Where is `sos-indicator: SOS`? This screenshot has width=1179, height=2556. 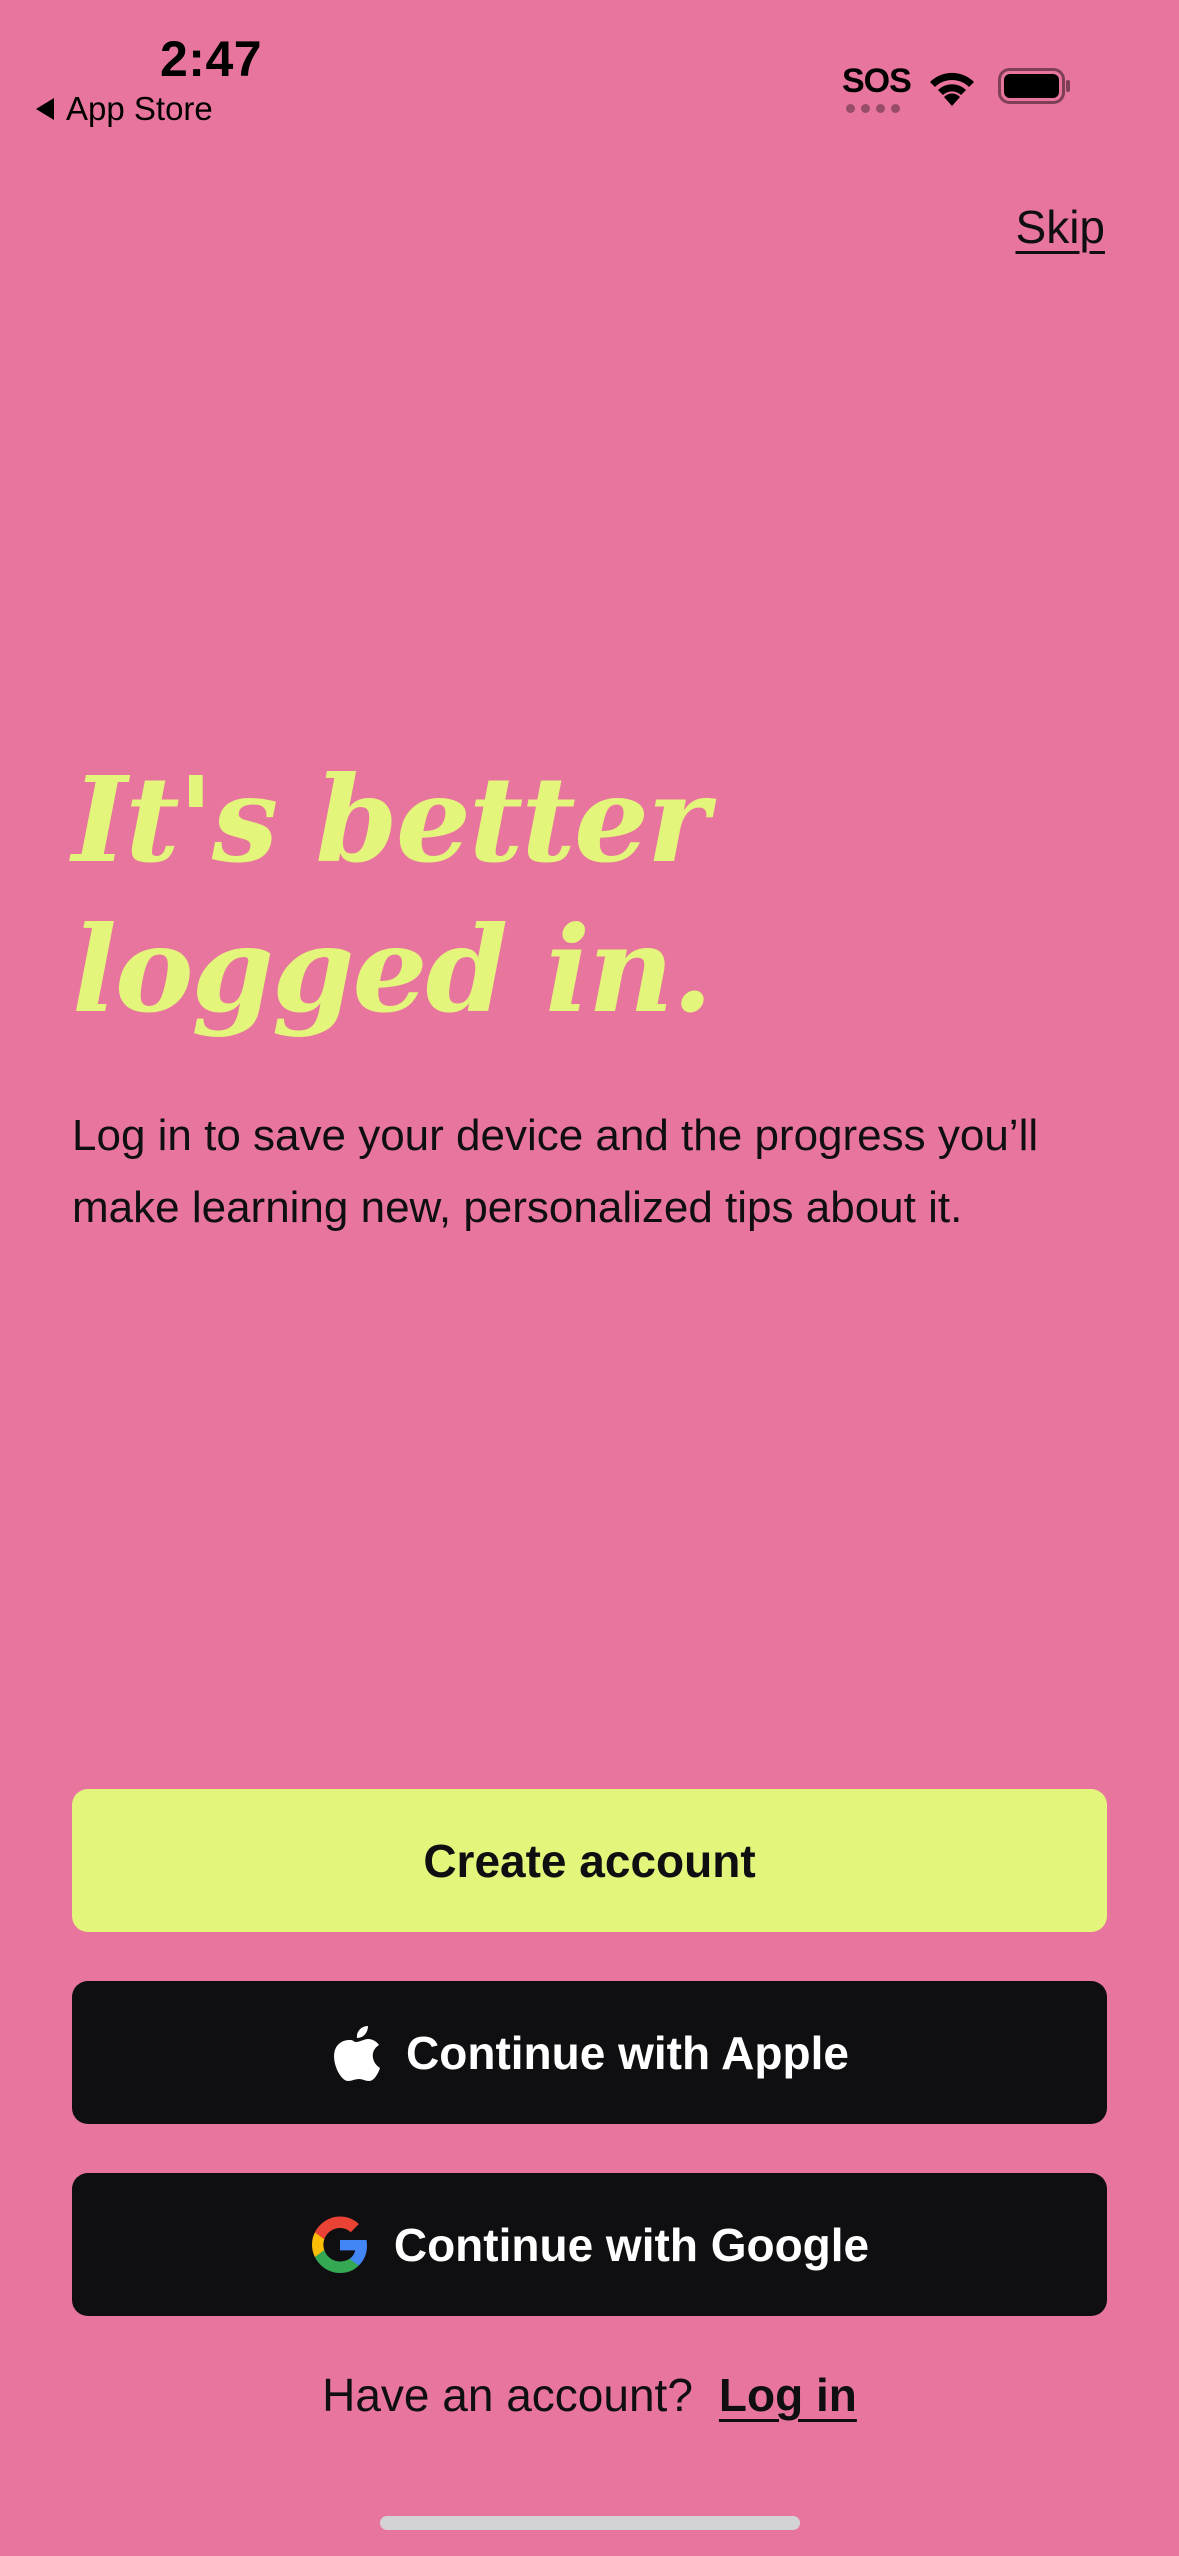
sos-indicator: SOS is located at coordinates (877, 81).